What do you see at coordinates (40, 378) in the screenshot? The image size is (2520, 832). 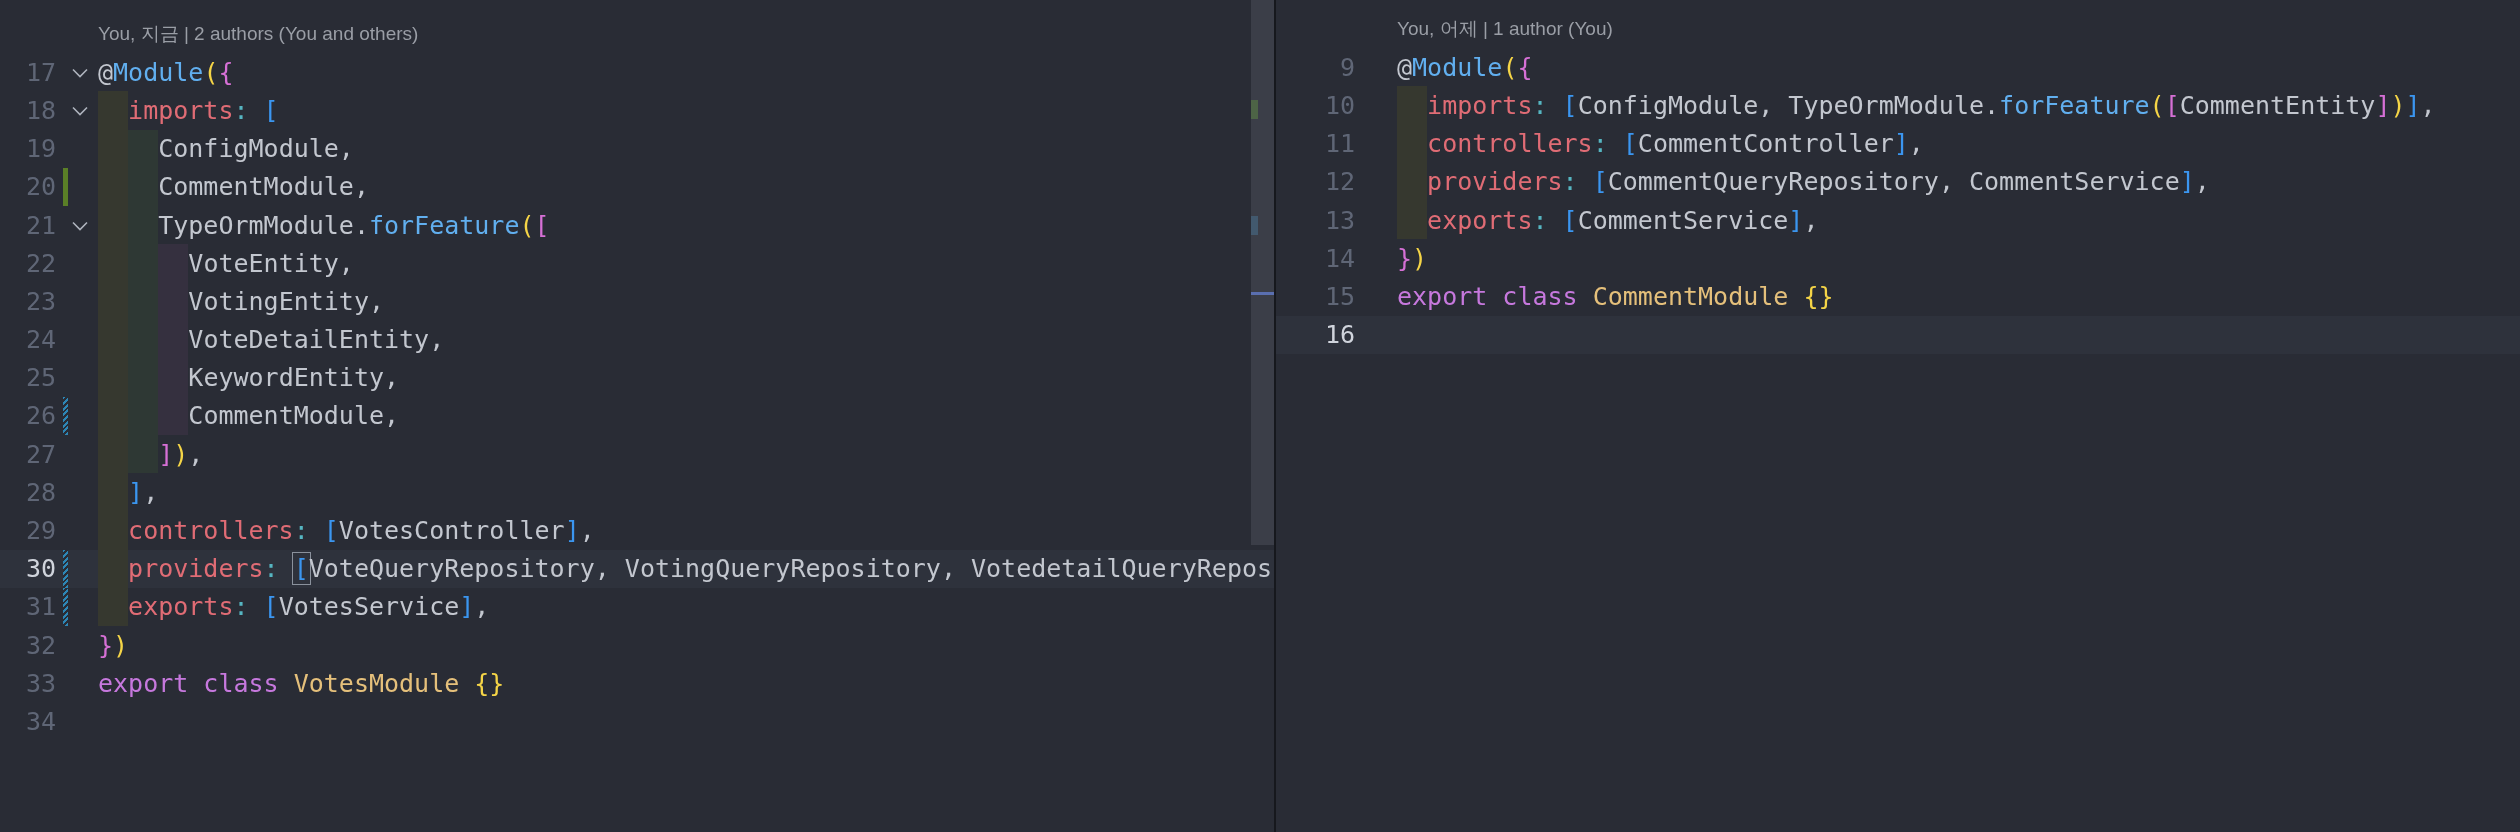 I see `line-number: 25` at bounding box center [40, 378].